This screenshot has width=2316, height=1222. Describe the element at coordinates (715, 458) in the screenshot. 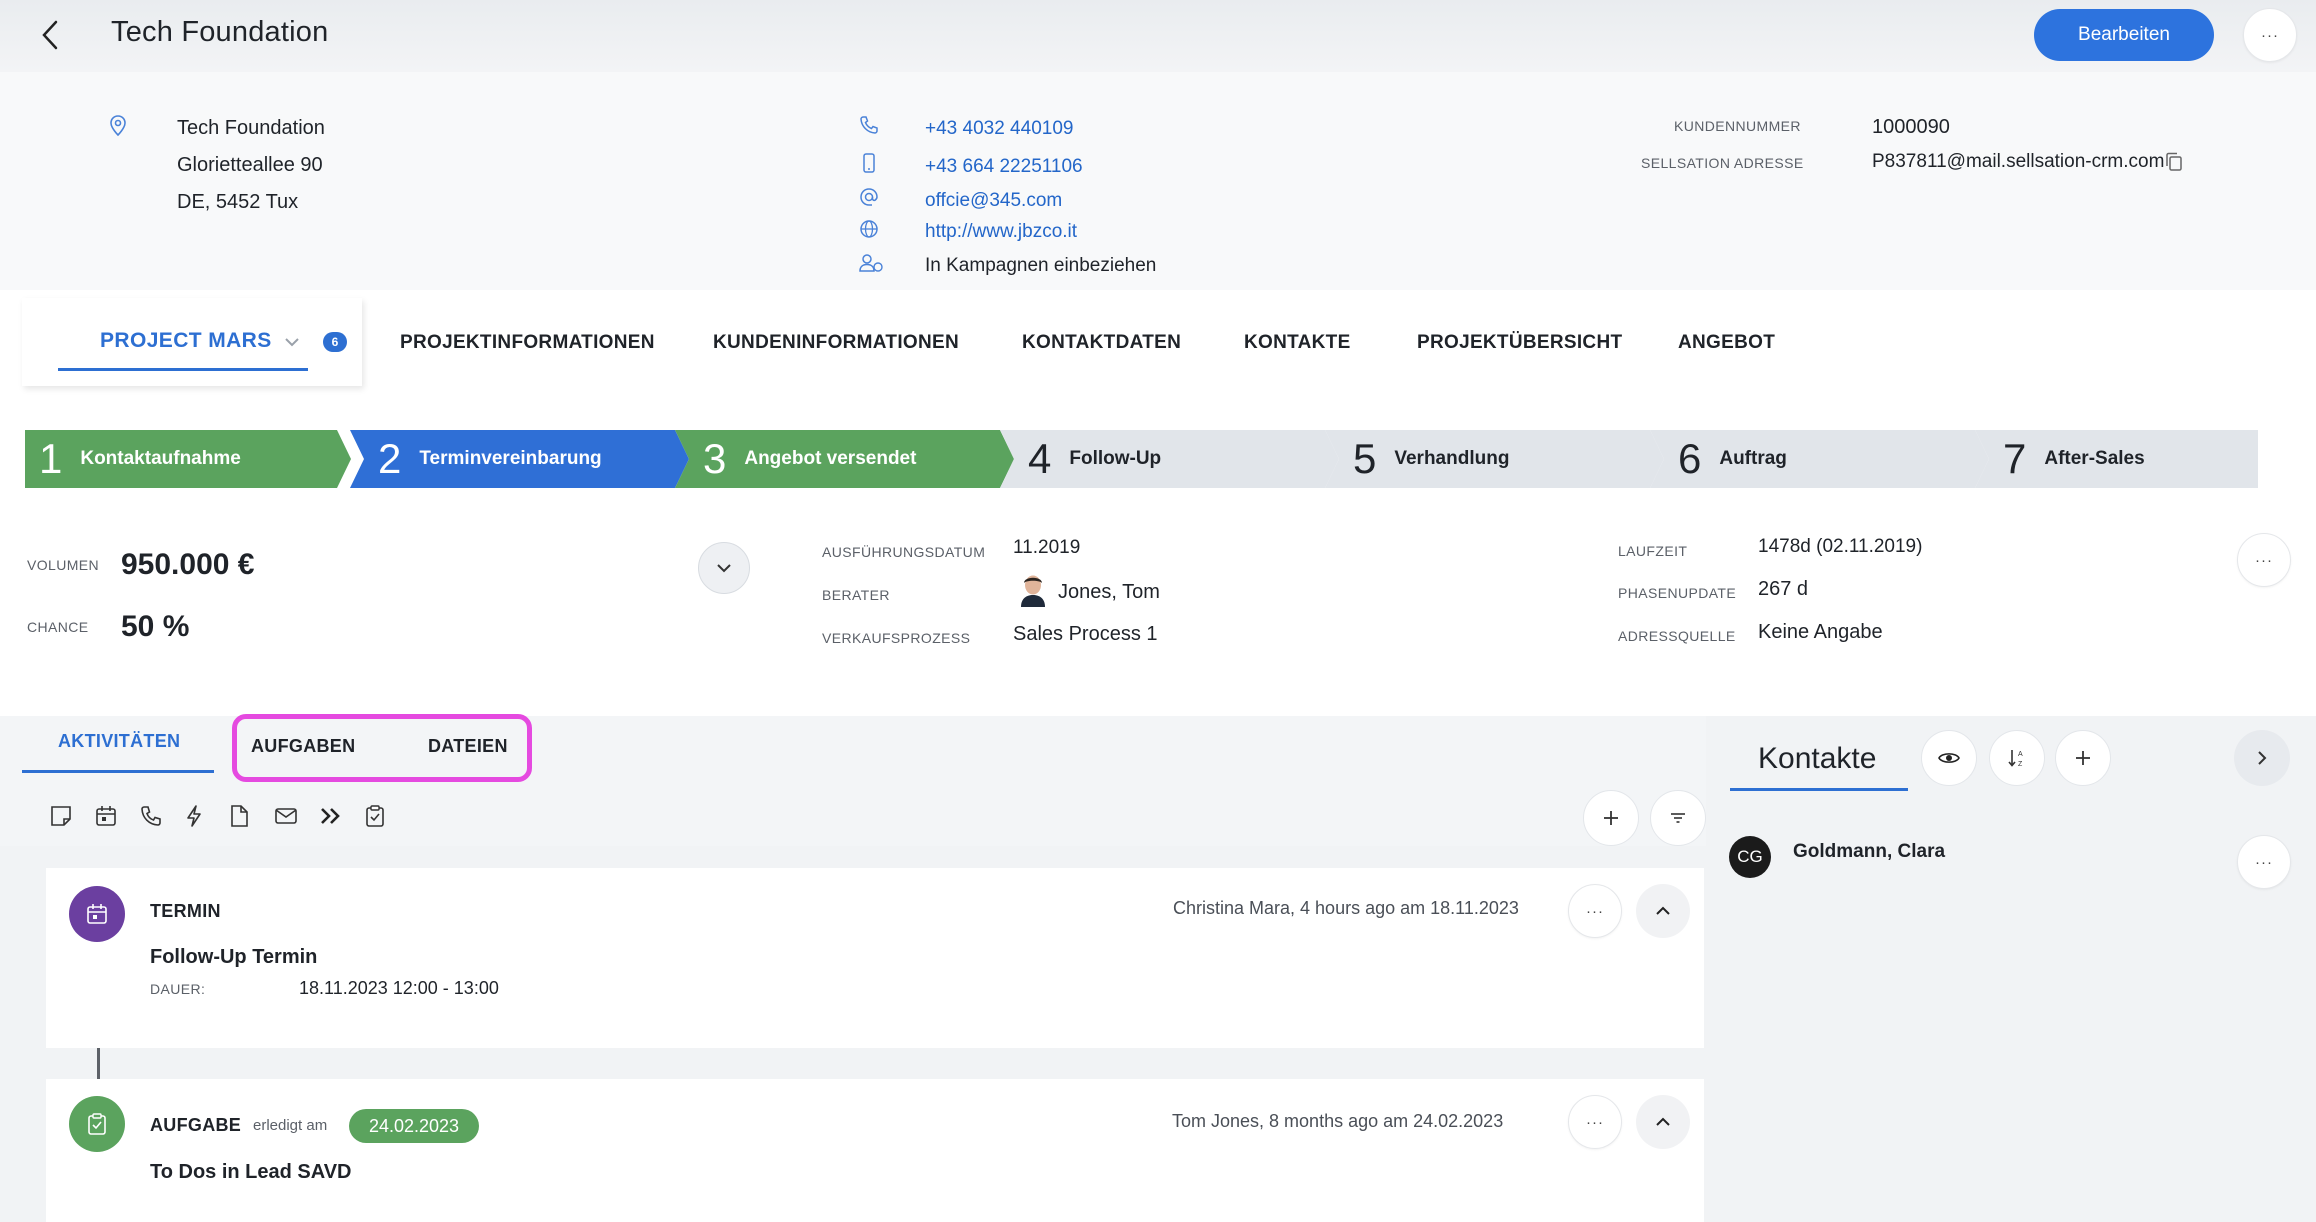

I see `stage-number: 3` at that location.